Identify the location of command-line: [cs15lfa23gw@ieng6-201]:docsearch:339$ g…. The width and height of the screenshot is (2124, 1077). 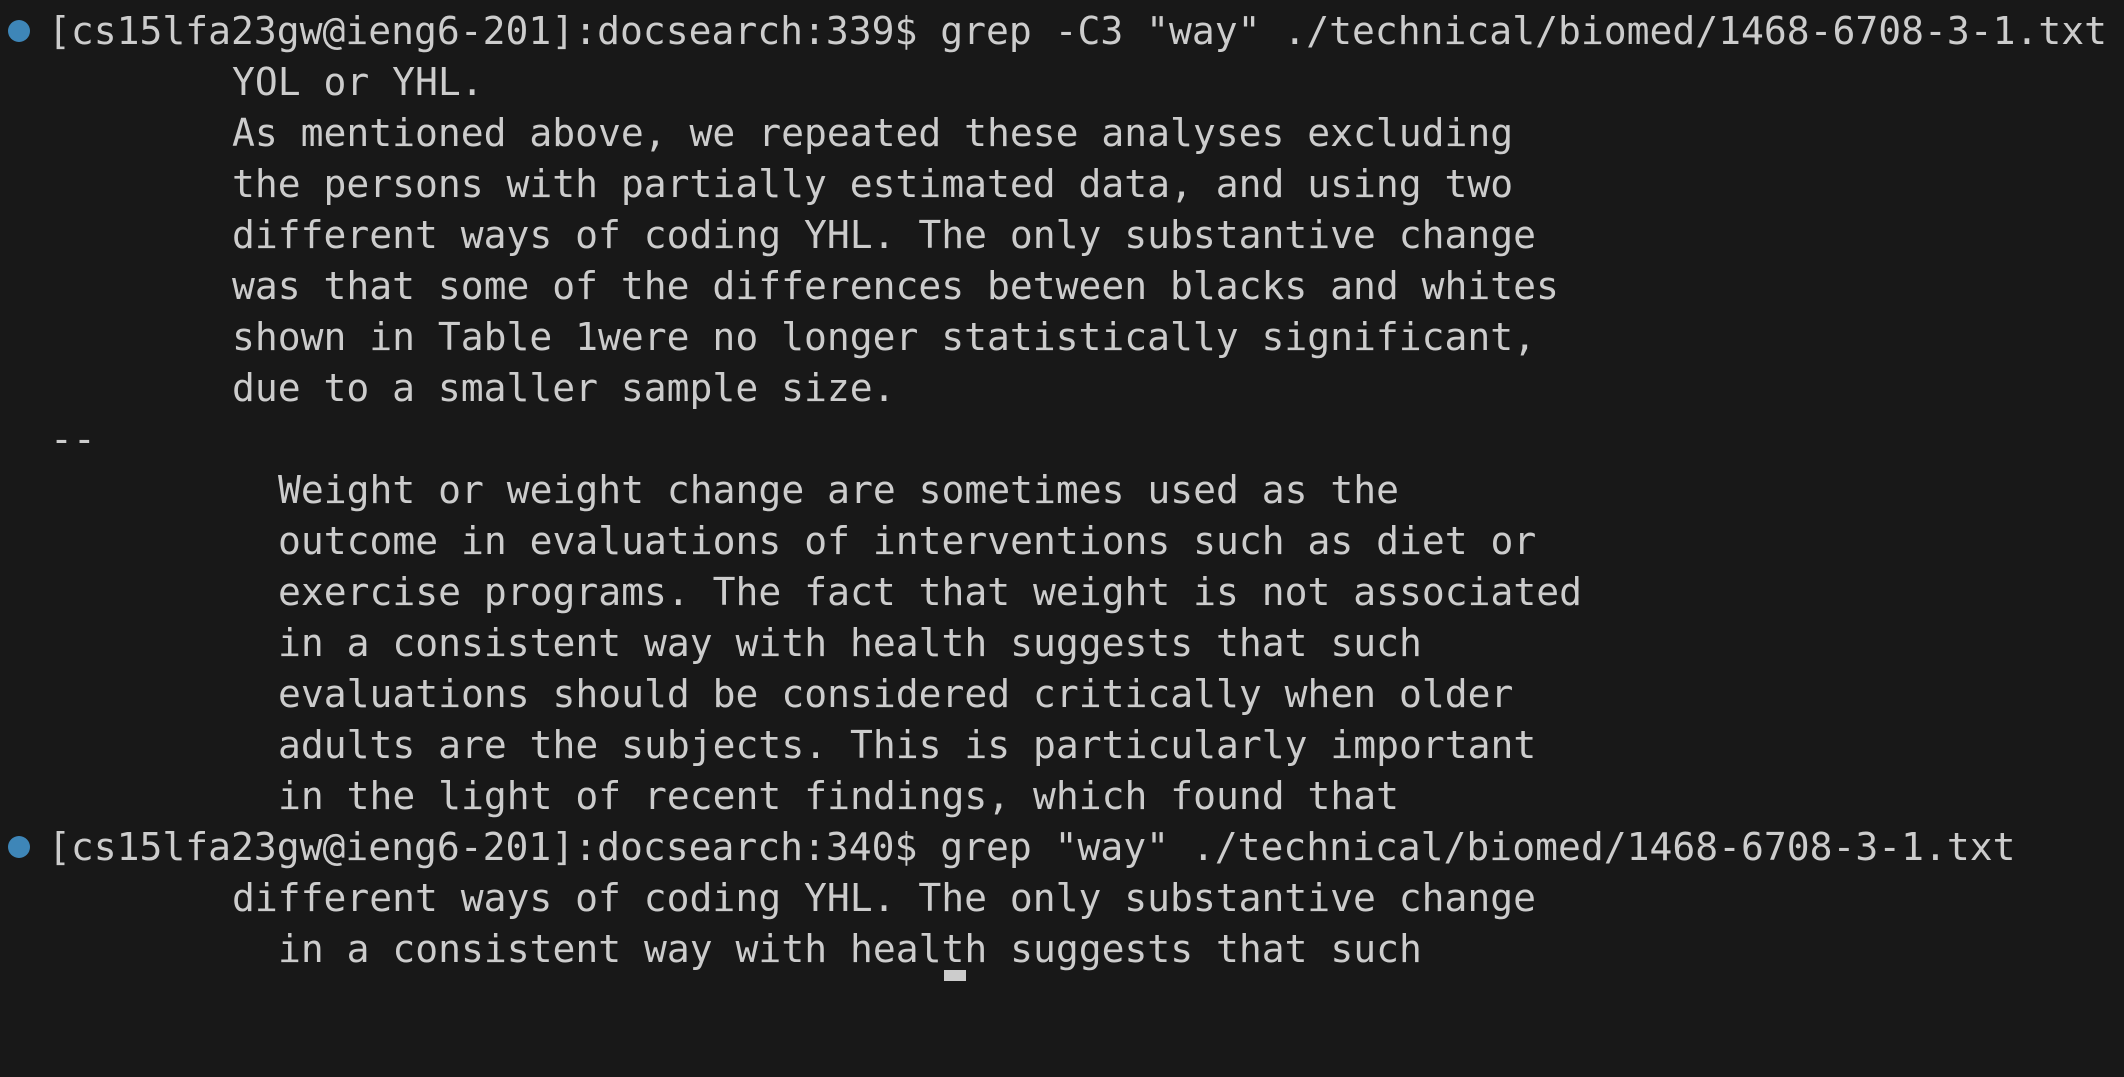
(1062, 31).